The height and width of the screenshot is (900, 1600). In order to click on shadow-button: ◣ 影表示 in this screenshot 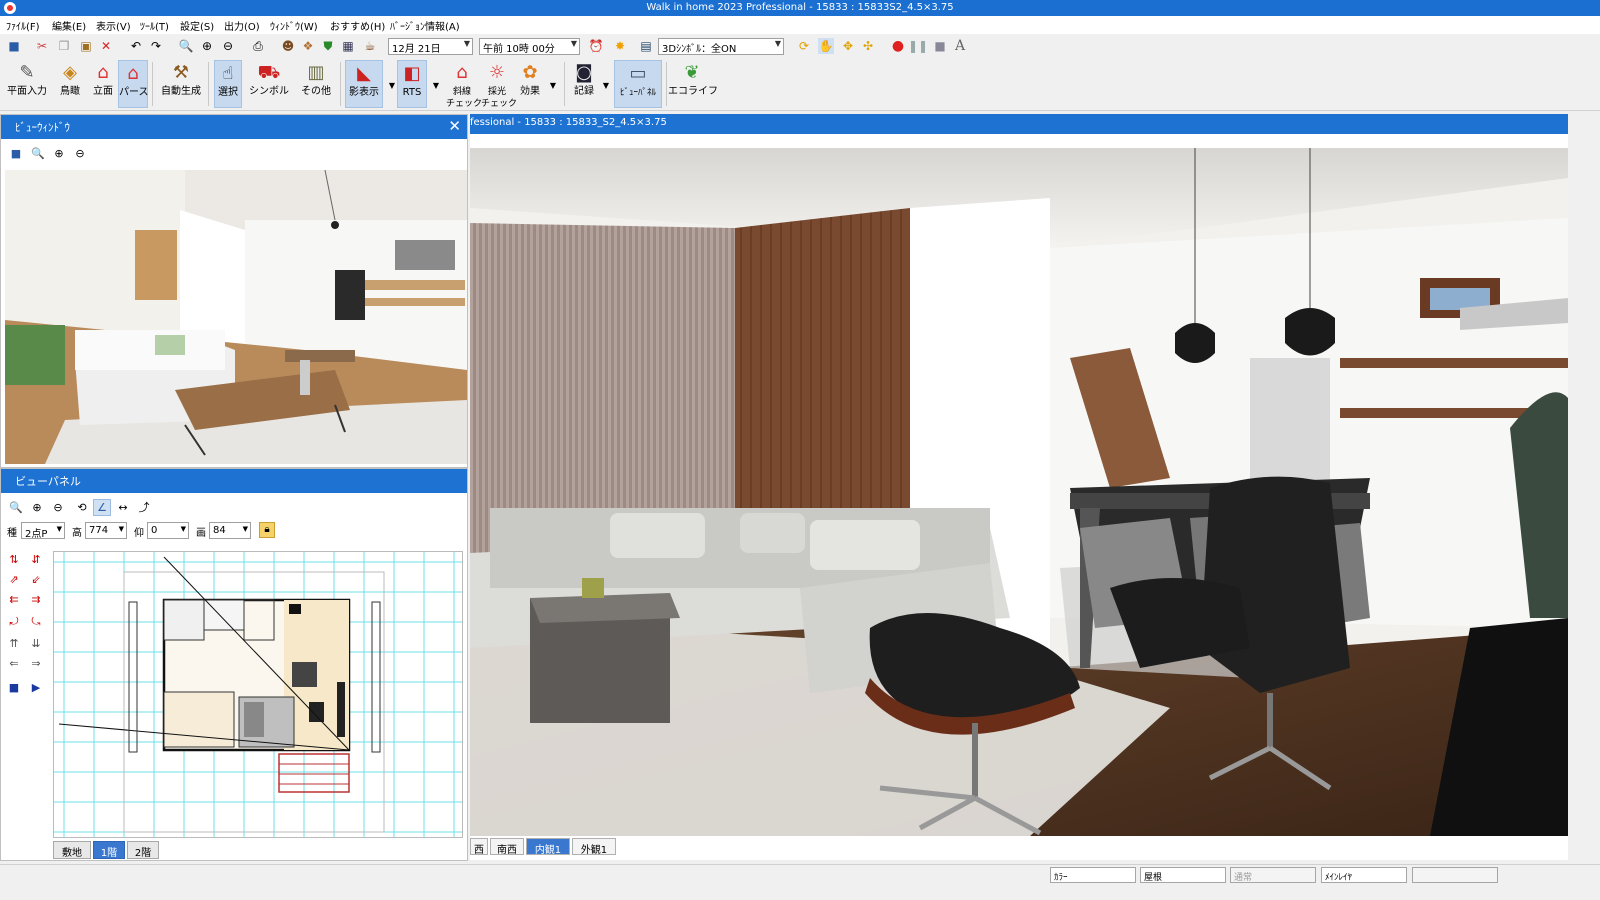, I will do `click(364, 84)`.